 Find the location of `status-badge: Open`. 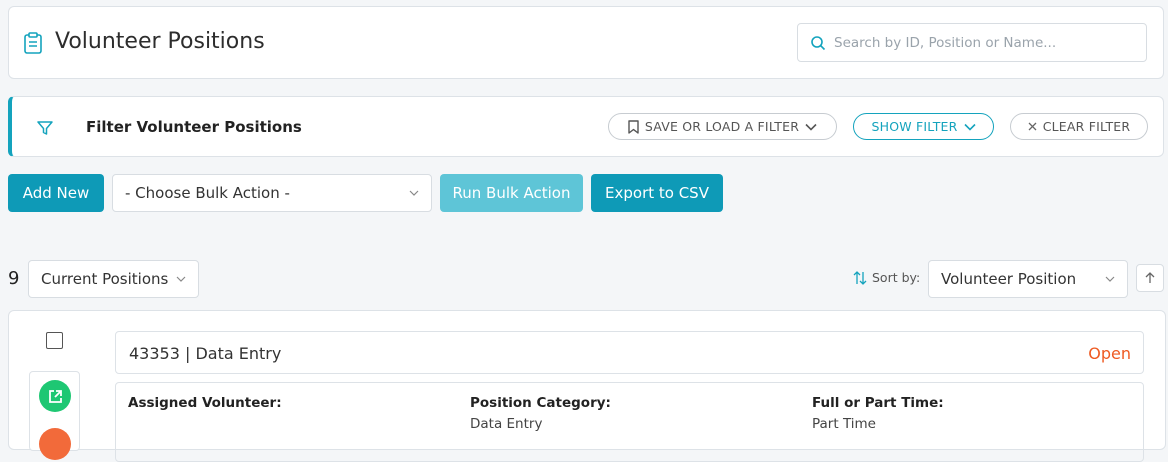

status-badge: Open is located at coordinates (1109, 353).